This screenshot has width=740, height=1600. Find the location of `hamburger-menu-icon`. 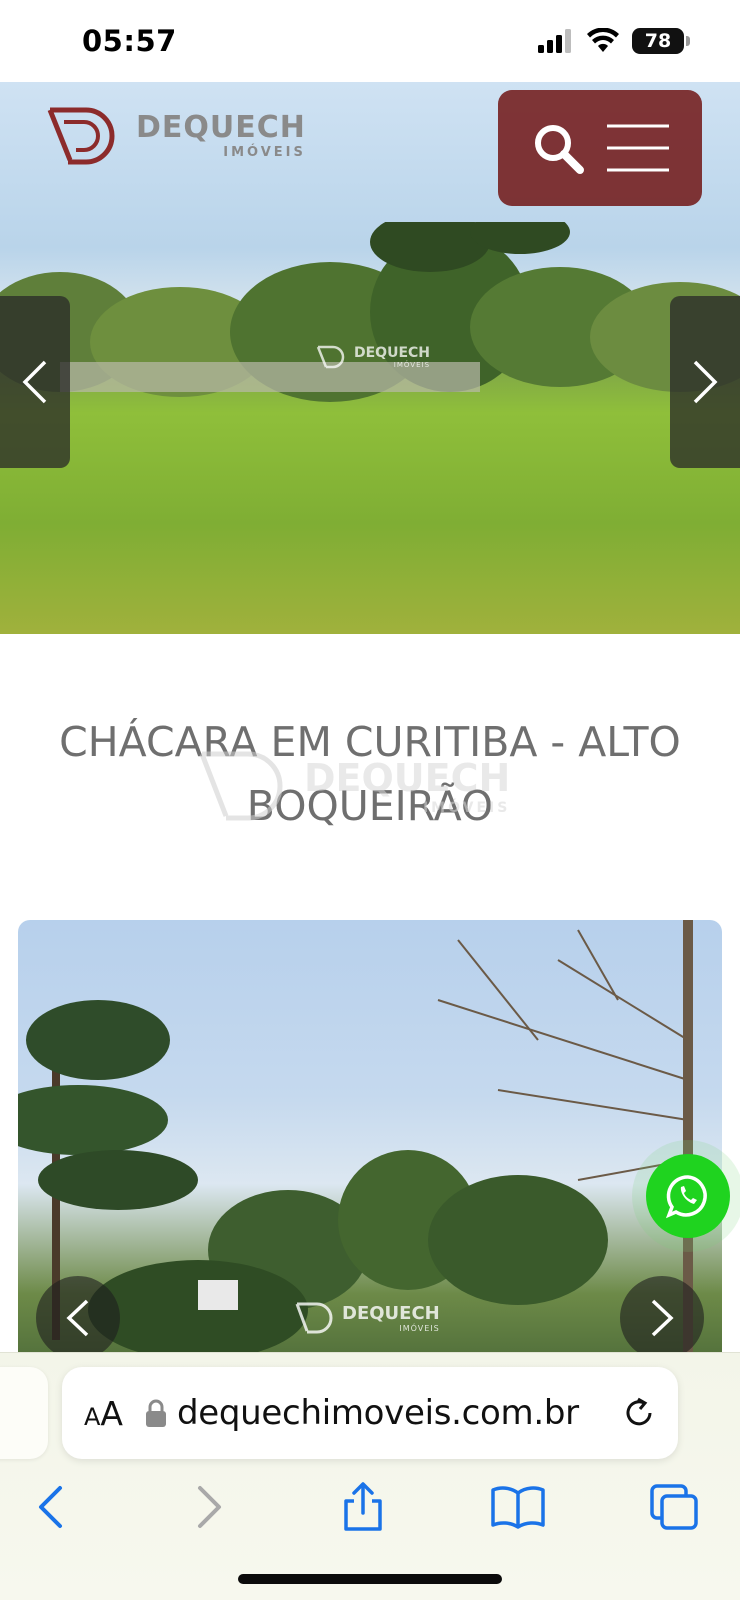

hamburger-menu-icon is located at coordinates (638, 148).